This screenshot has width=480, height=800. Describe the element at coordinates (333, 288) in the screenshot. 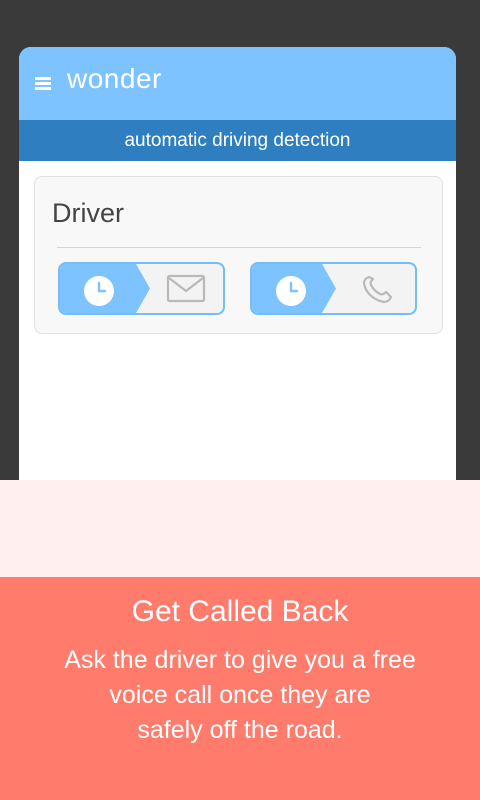

I see `call-later-button` at that location.